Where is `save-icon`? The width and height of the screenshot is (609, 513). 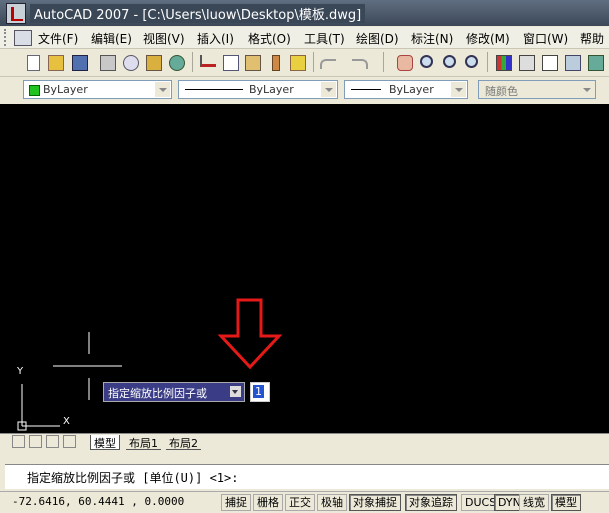 save-icon is located at coordinates (80, 63).